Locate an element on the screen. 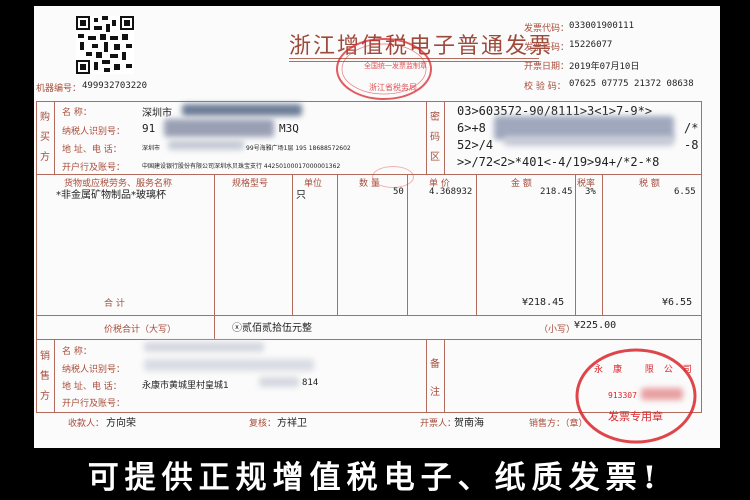 The width and height of the screenshot is (750, 500). row-tax: 6.55 is located at coordinates (685, 192).